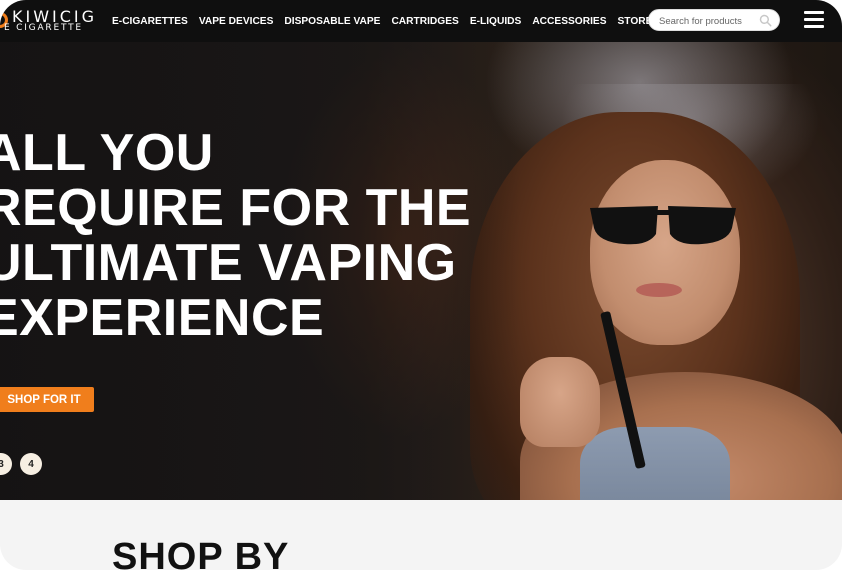  I want to click on hamburger-menu-icon, so click(814, 20).